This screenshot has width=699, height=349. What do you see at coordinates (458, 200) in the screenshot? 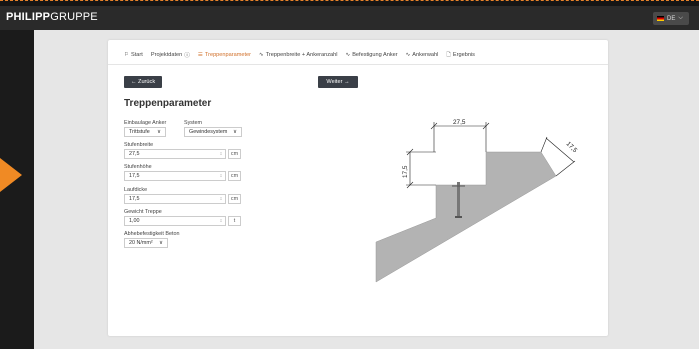
I see `anchor-bolt` at bounding box center [458, 200].